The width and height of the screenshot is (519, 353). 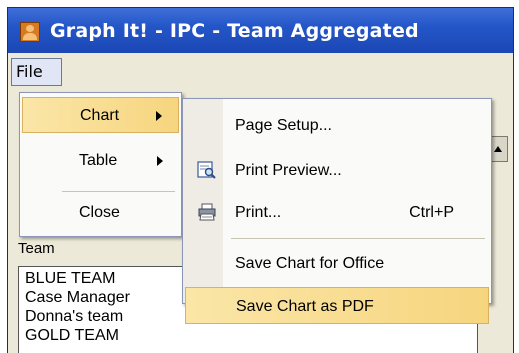 I want to click on menu-bar: File, so click(x=260, y=71).